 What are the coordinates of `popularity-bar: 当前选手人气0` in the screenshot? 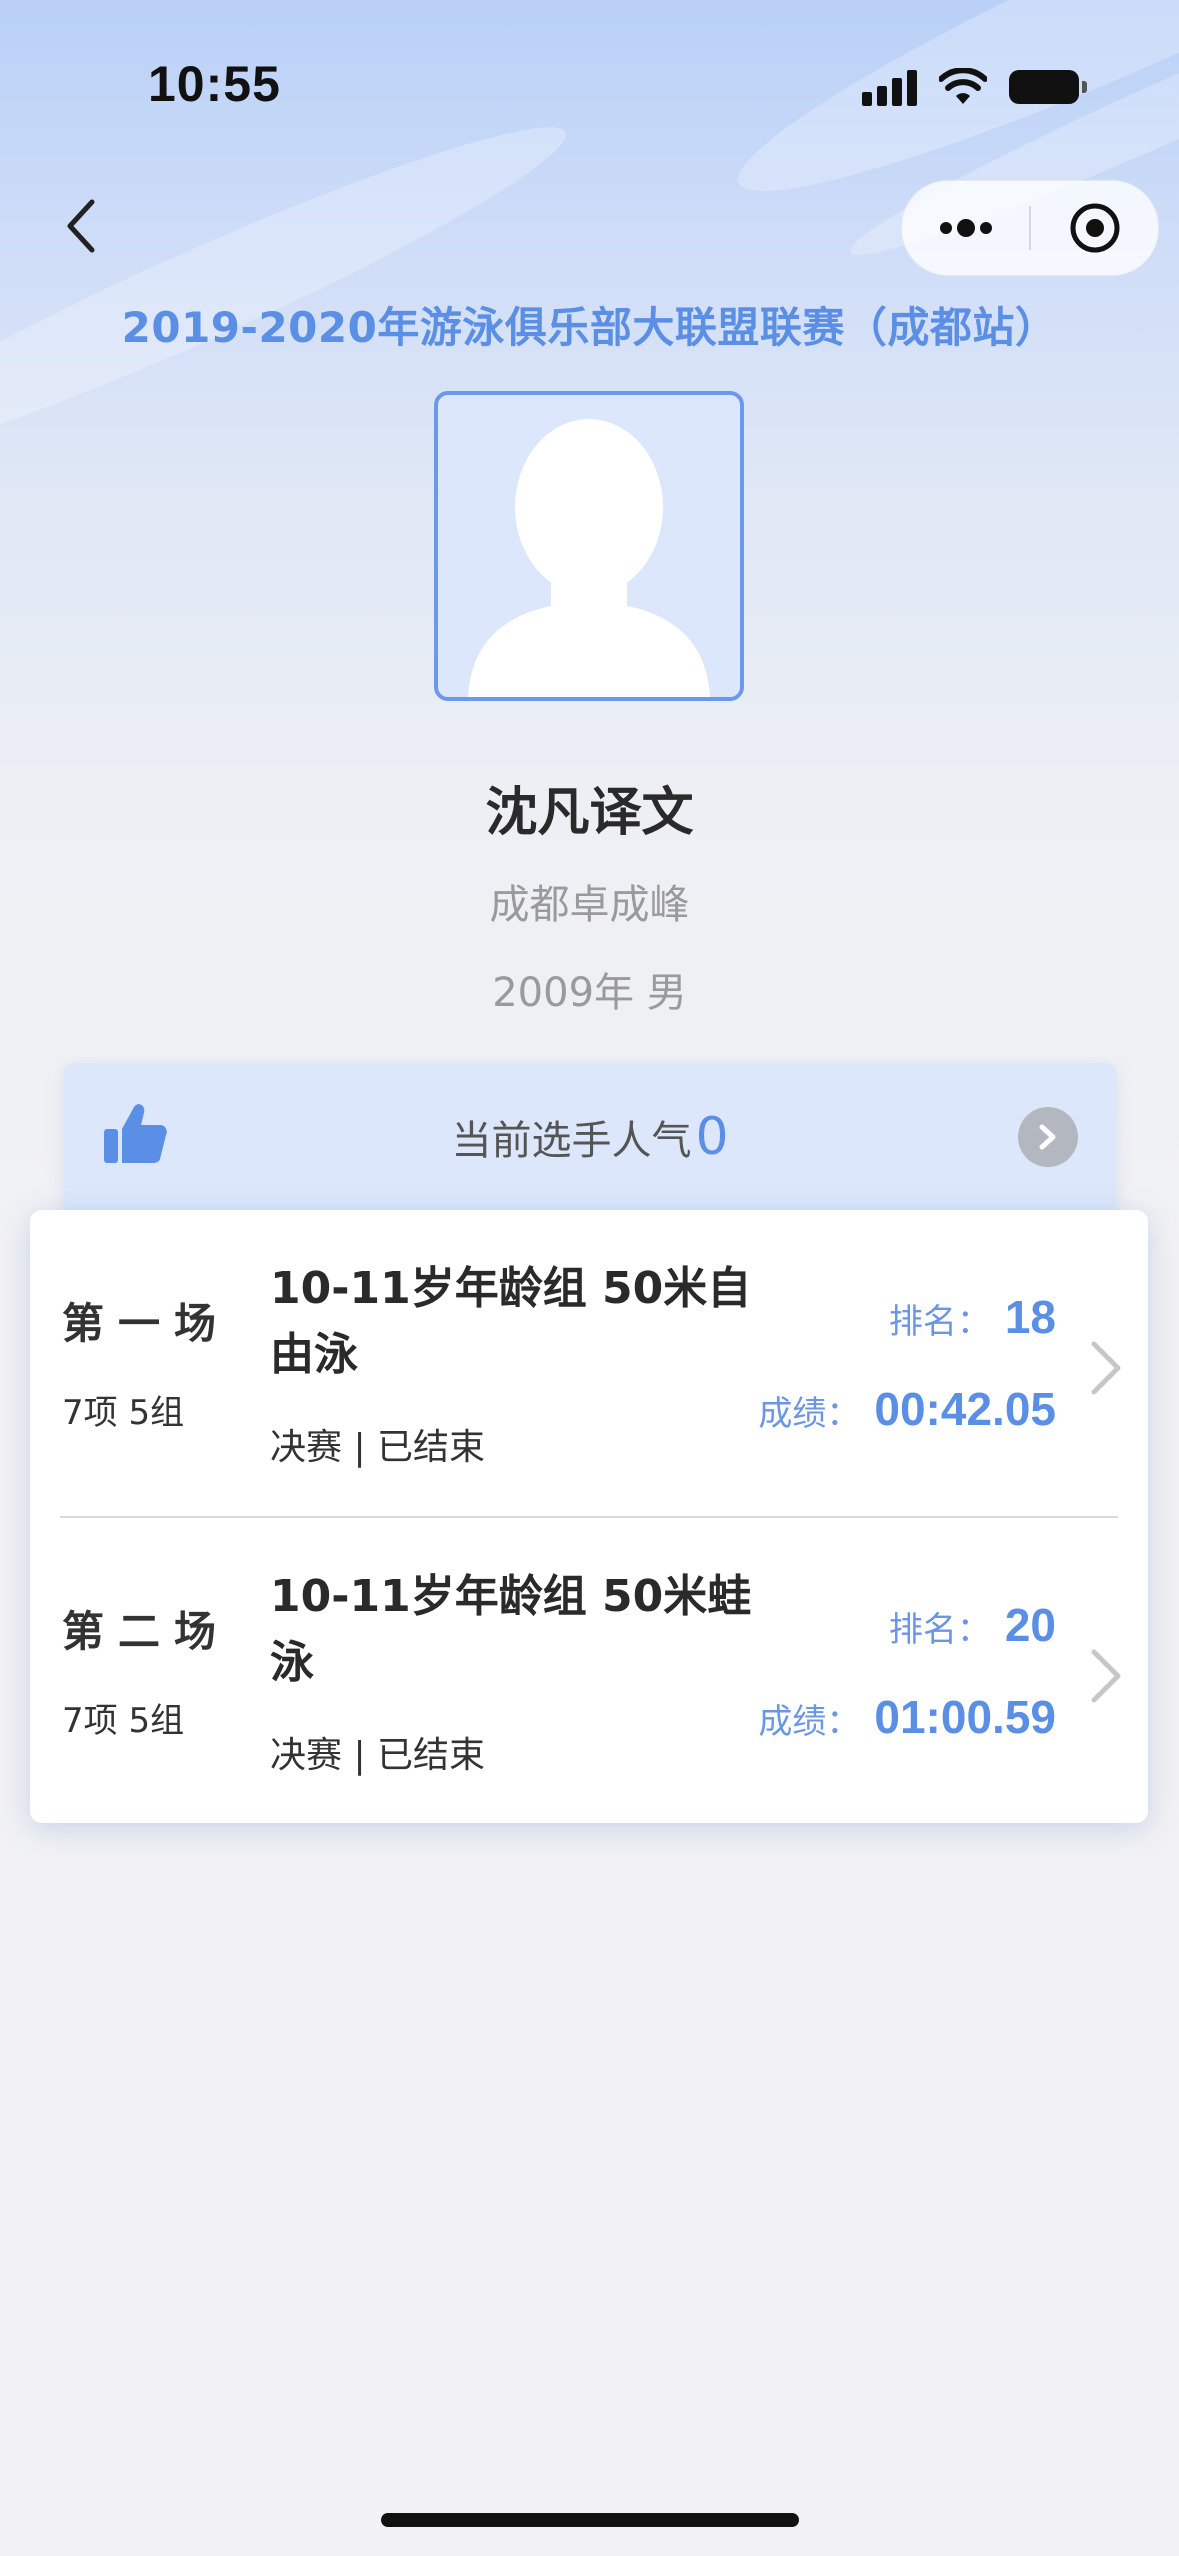 It's located at (590, 1143).